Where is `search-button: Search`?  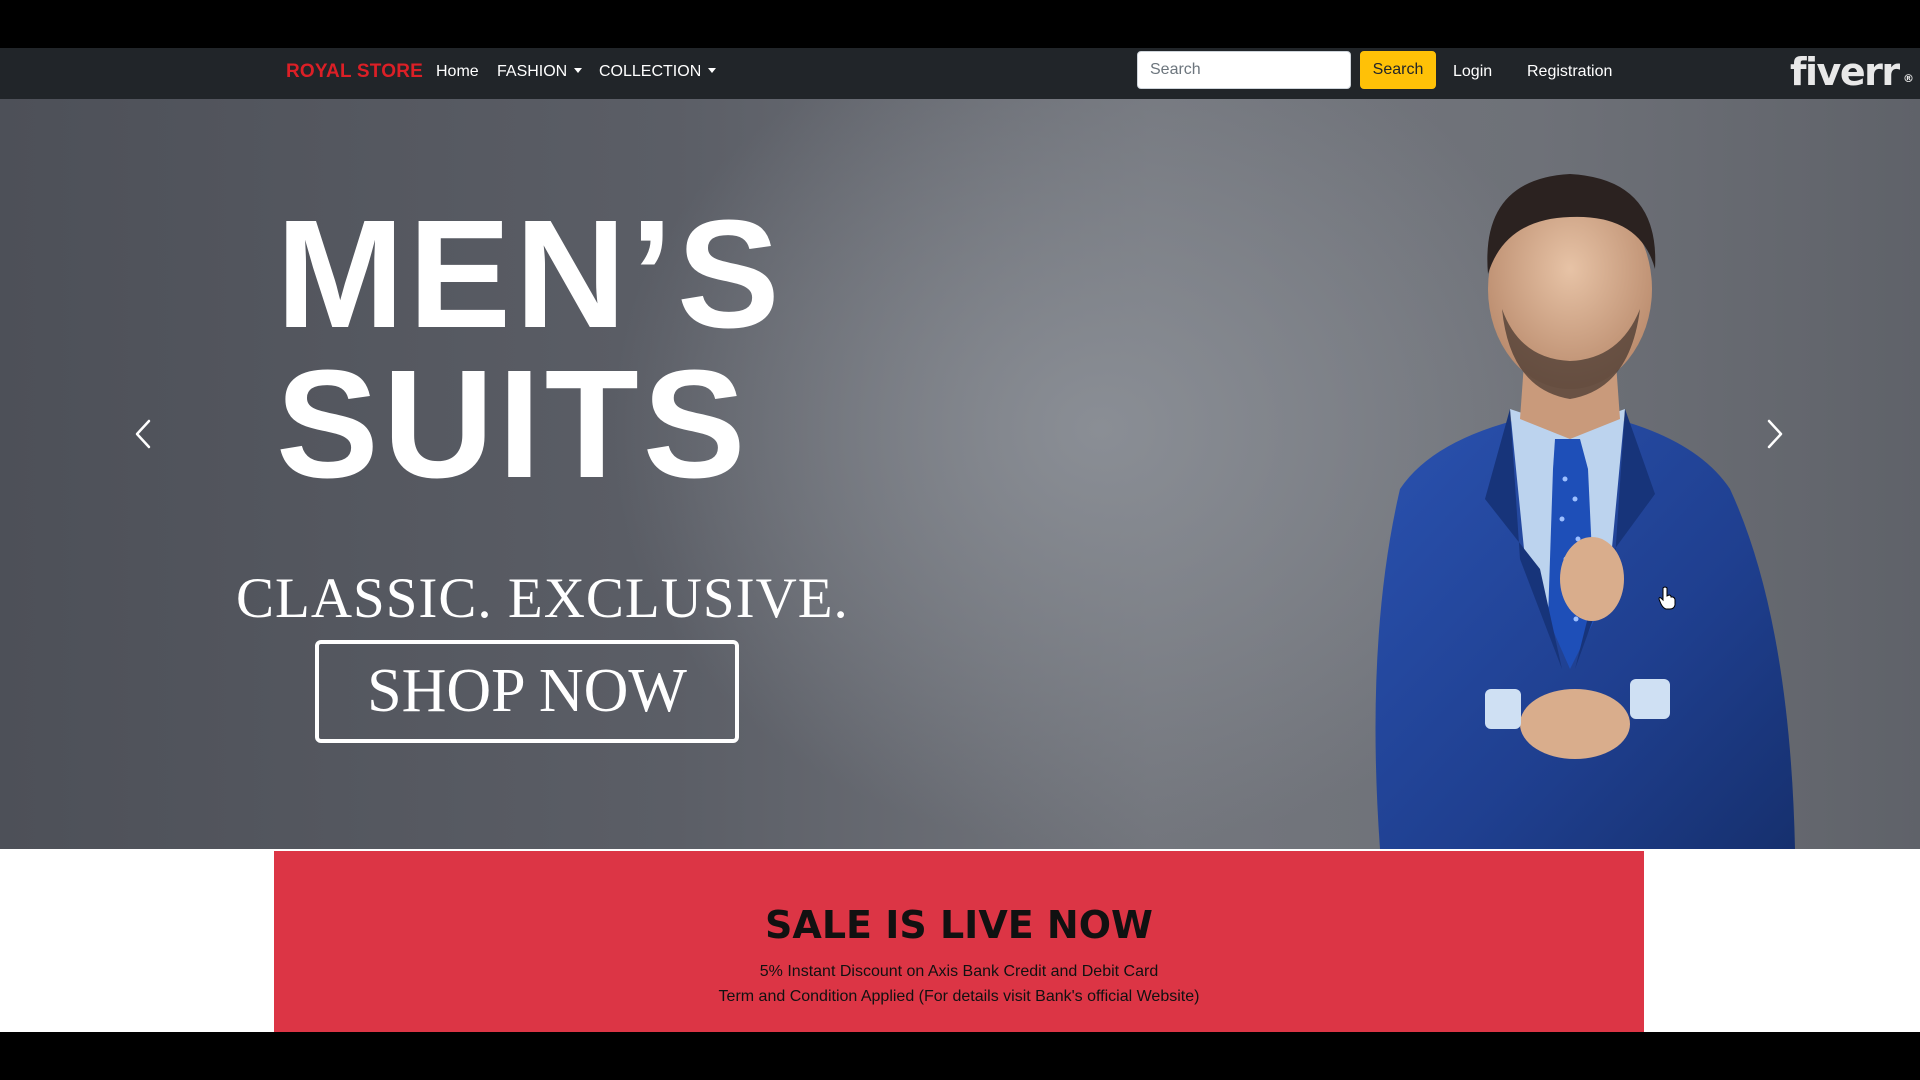
search-button: Search is located at coordinates (1398, 70).